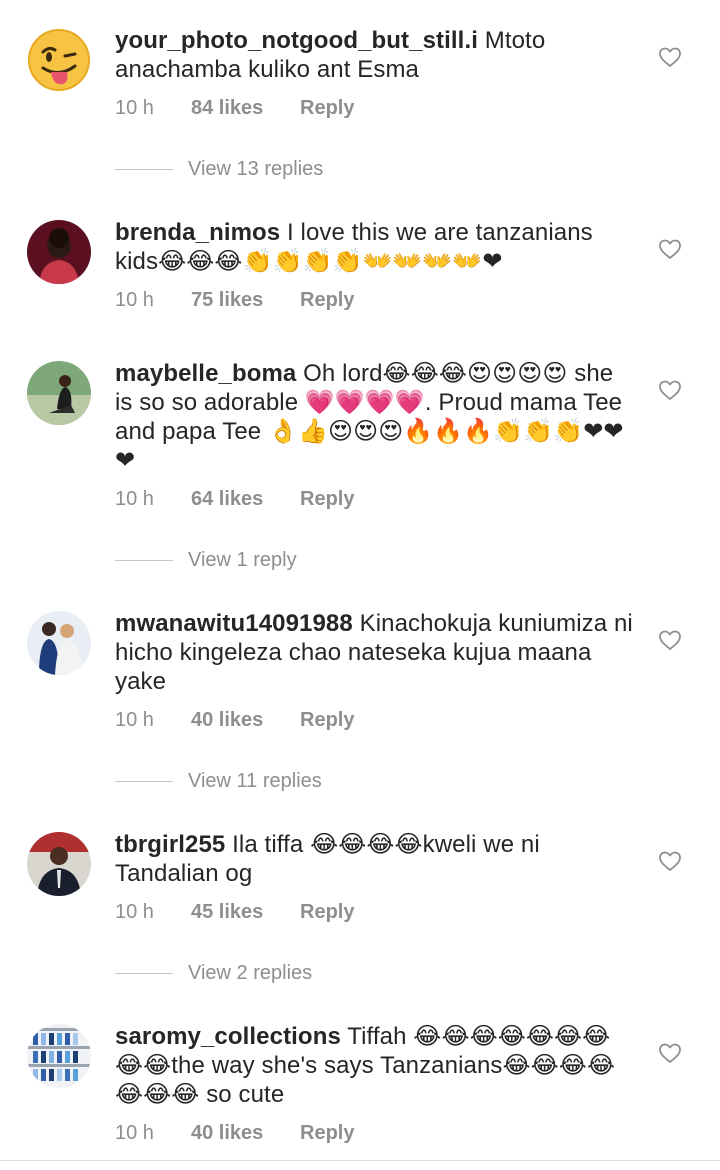  I want to click on view-replies-button: View 1 reply, so click(206, 560).